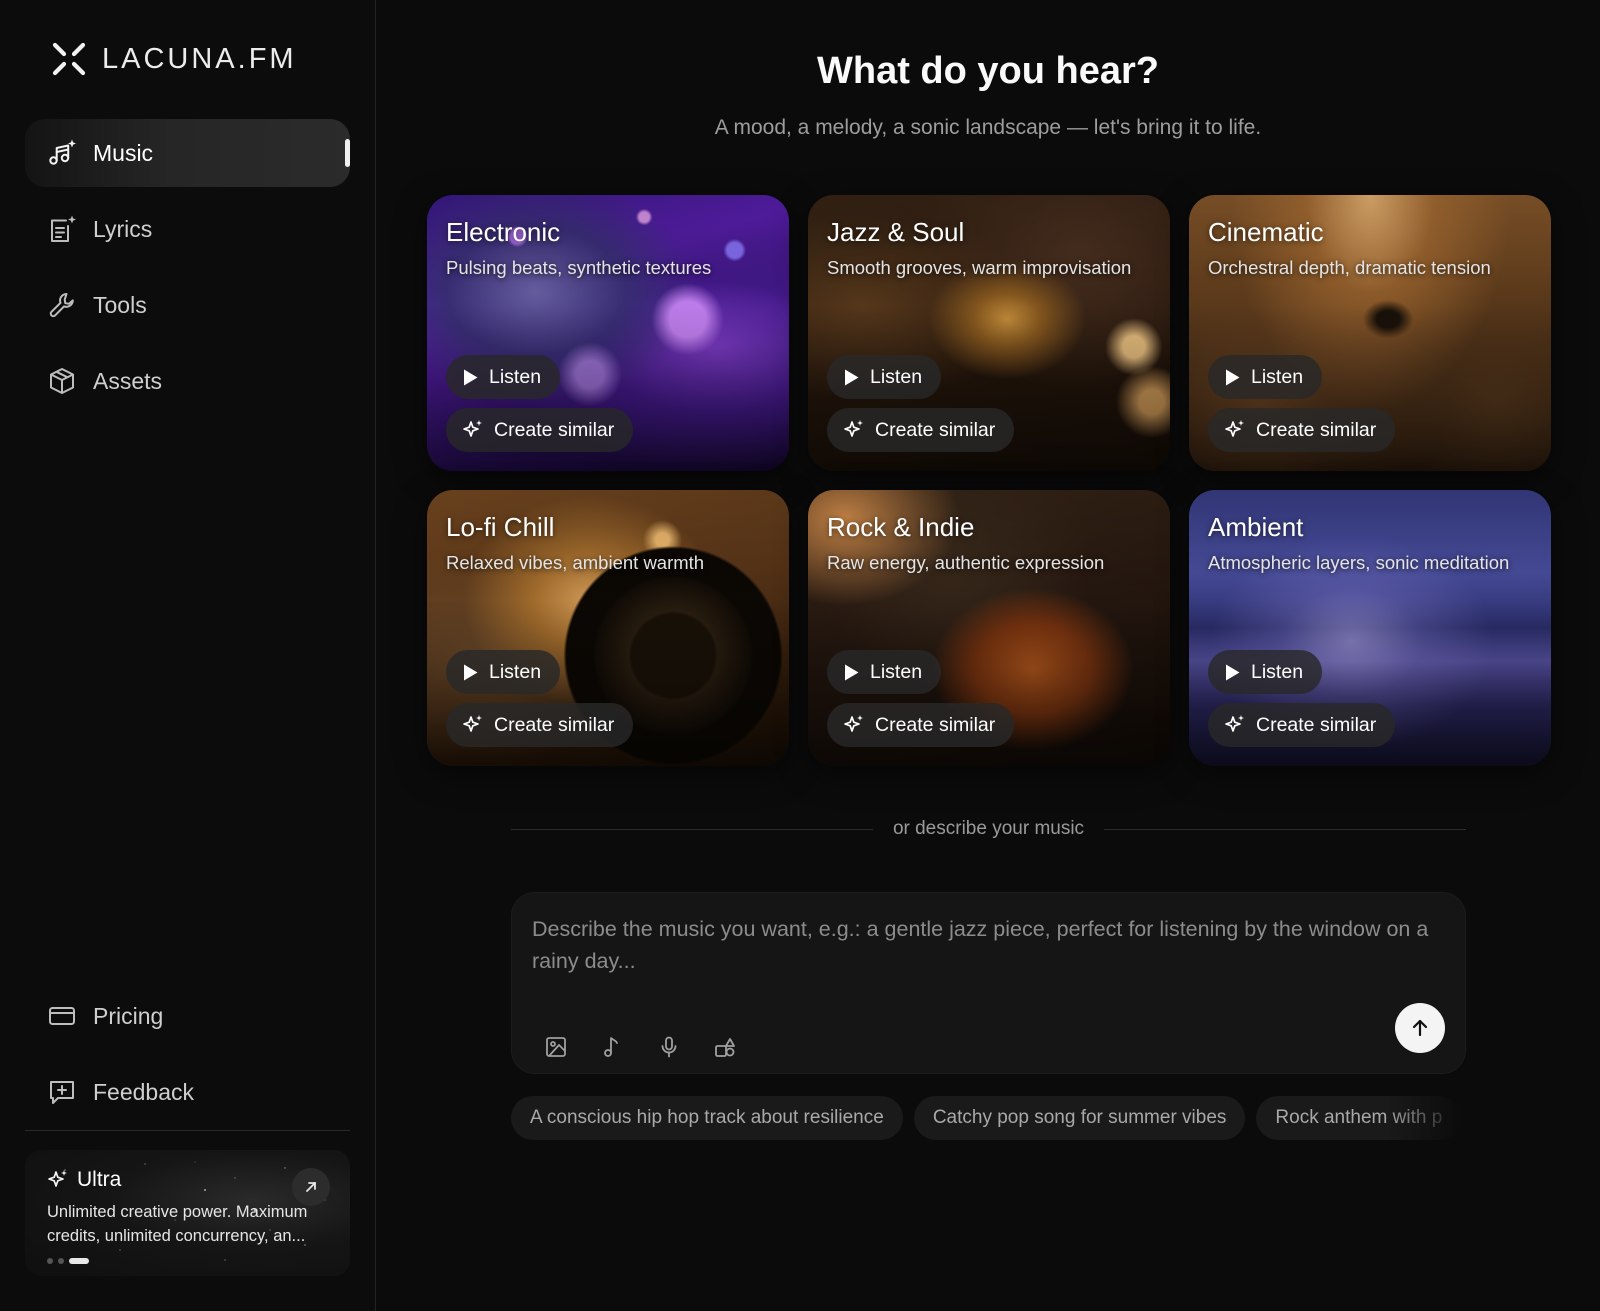  What do you see at coordinates (966, 562) in the screenshot?
I see `genre-subtitle: Raw energy, authentic expression` at bounding box center [966, 562].